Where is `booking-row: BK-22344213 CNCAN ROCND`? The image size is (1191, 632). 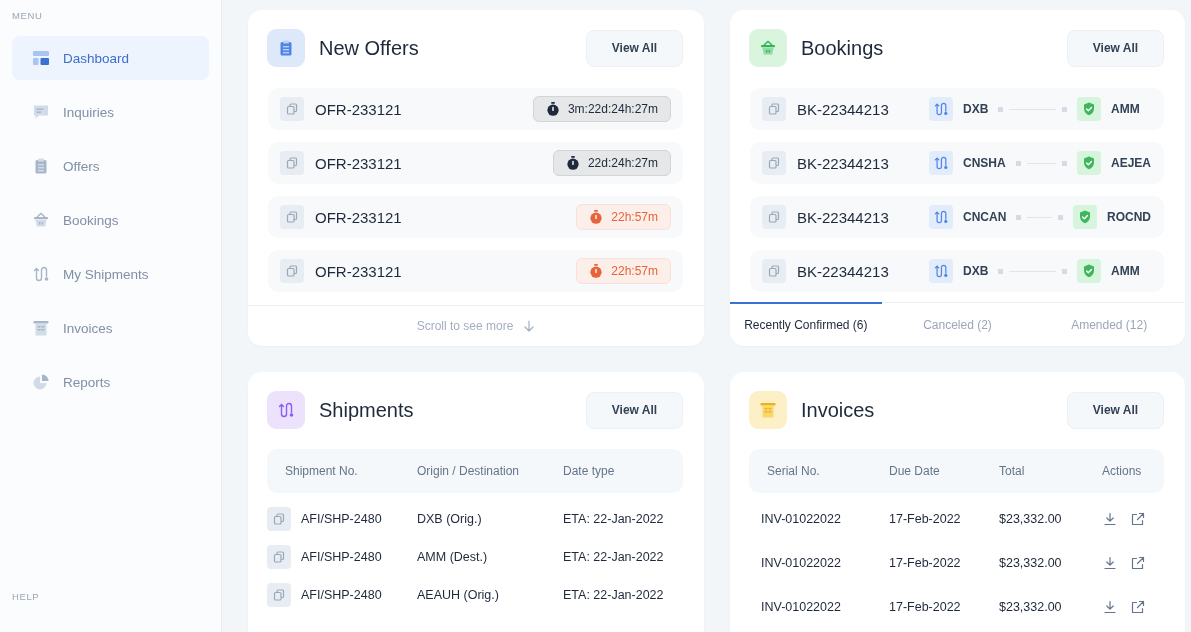
booking-row: BK-22344213 CNCAN ROCND is located at coordinates (957, 217).